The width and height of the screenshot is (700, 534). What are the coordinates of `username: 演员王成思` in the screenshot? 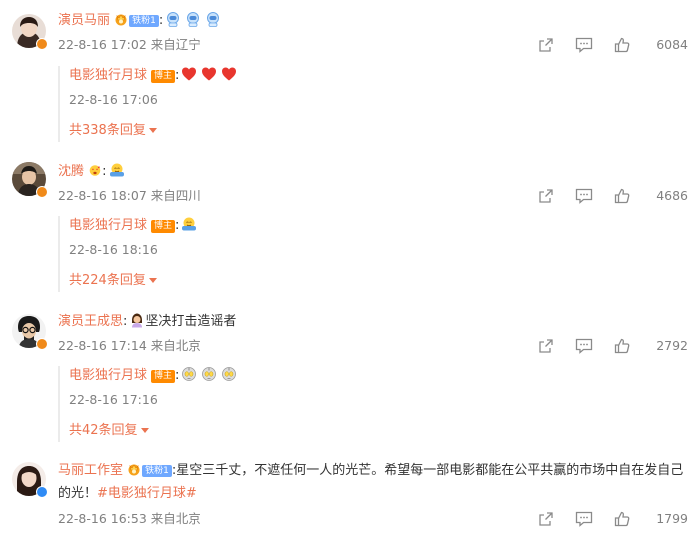 It's located at (90, 321).